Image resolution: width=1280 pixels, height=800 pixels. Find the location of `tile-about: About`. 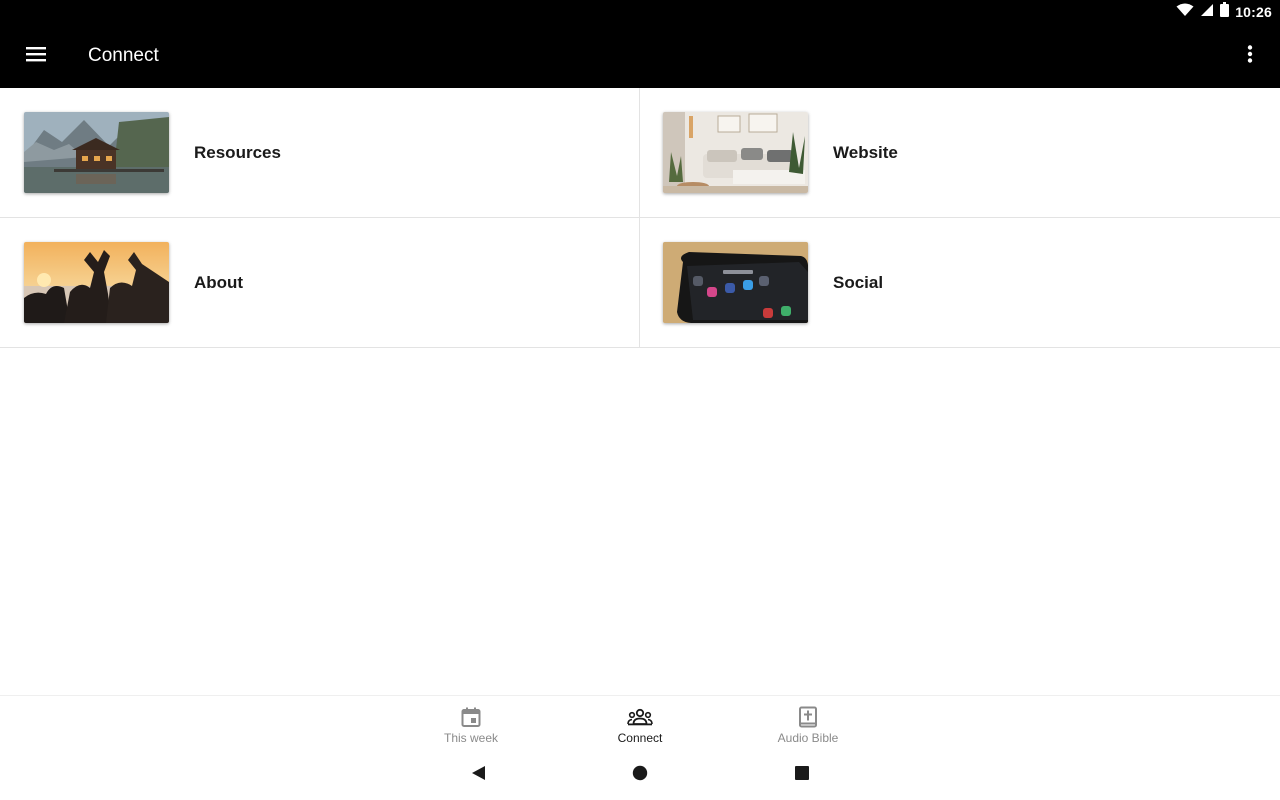

tile-about: About is located at coordinates (320, 283).